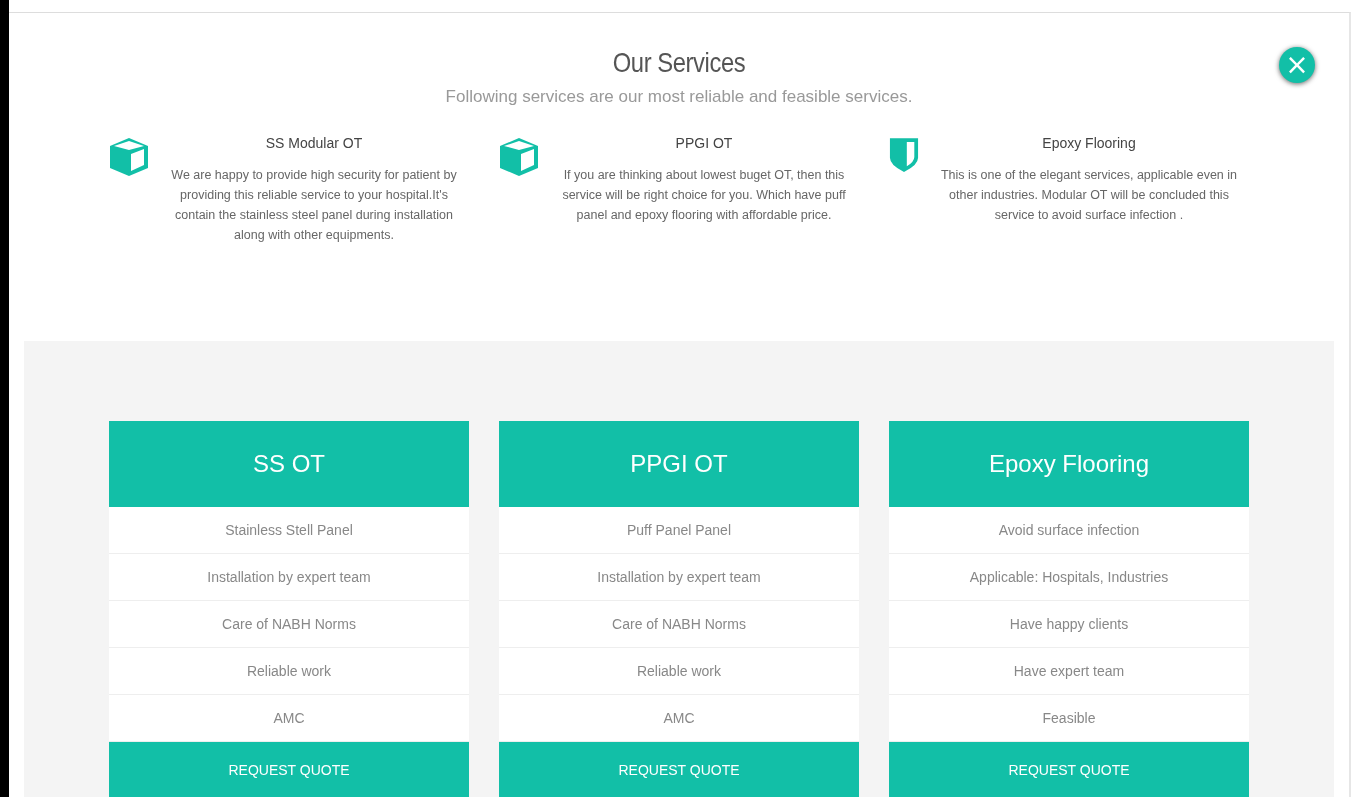 The image size is (1351, 797). Describe the element at coordinates (1297, 65) in the screenshot. I see `close-button: ×` at that location.